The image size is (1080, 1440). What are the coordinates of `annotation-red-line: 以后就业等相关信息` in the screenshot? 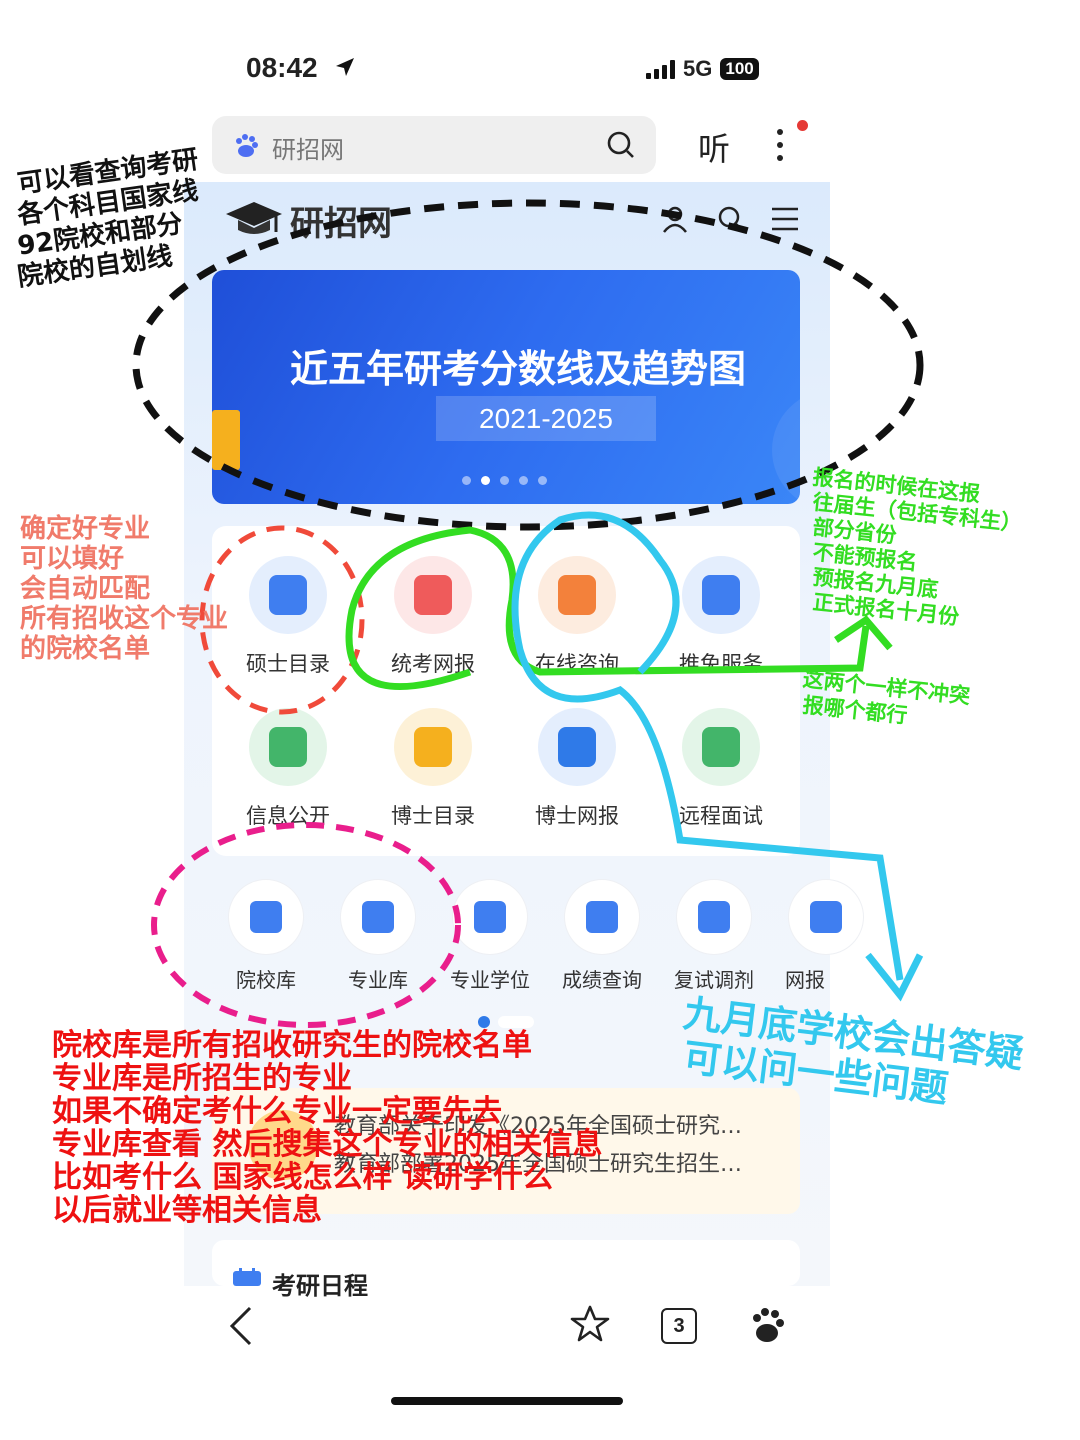 It's located at (187, 1210).